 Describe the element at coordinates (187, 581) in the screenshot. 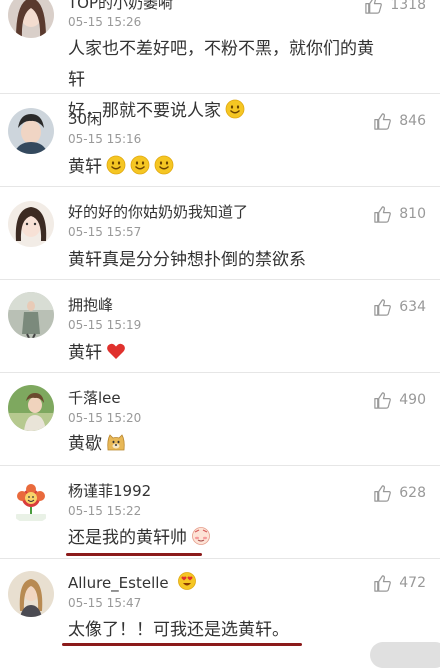

I see `heart-eyes-emoji-icon` at that location.